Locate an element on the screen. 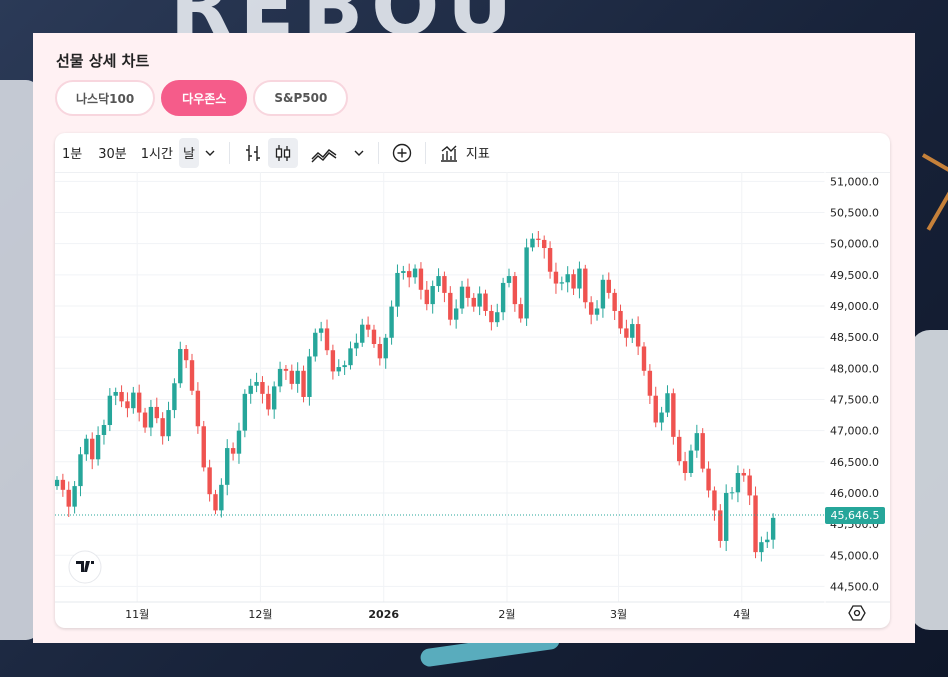 The height and width of the screenshot is (677, 948). candle-chart-type-button is located at coordinates (282, 152).